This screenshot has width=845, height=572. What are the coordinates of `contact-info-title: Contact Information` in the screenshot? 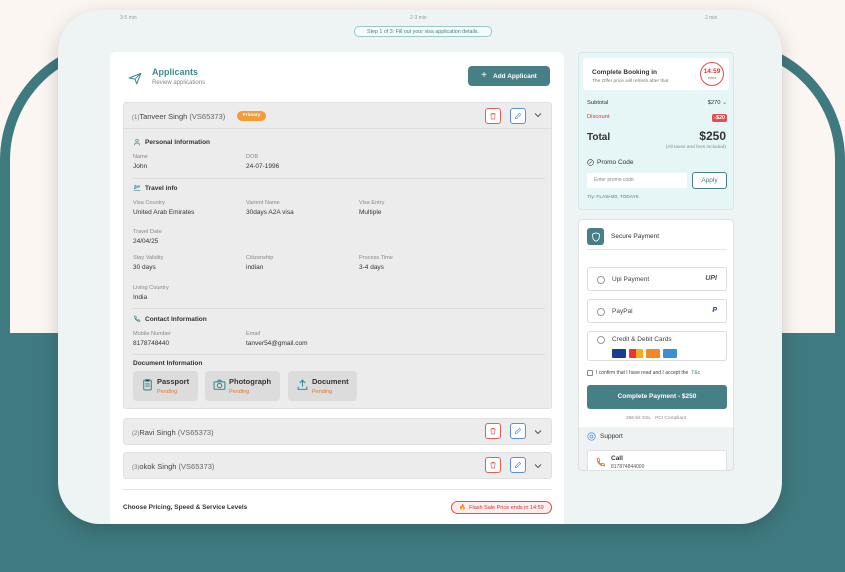 It's located at (170, 319).